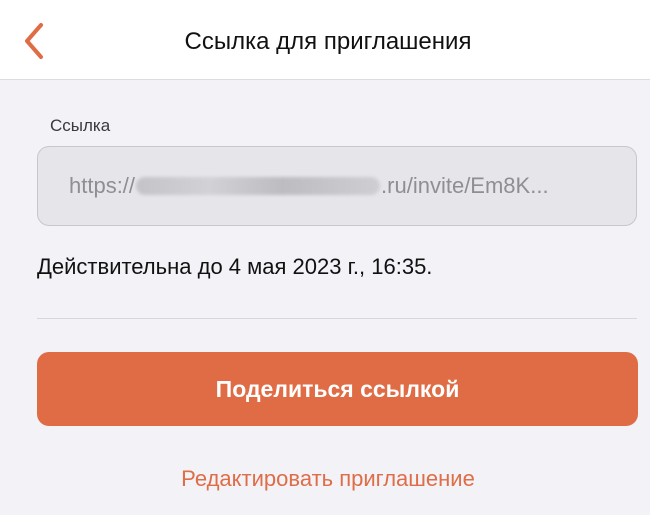 The height and width of the screenshot is (515, 656). What do you see at coordinates (235, 266) in the screenshot?
I see `validity-text: Действительна до 4 мая 2023 г., 16:35.` at bounding box center [235, 266].